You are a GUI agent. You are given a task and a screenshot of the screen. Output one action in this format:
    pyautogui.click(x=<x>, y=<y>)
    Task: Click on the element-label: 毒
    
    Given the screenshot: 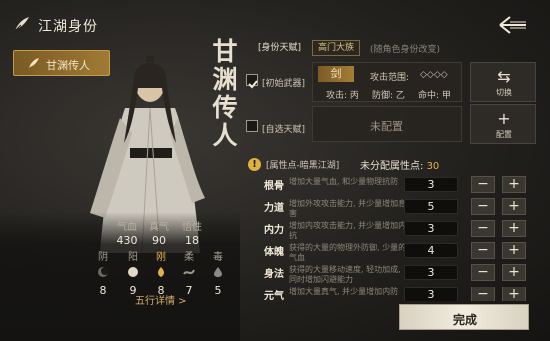 What is the action you would take?
    pyautogui.click(x=218, y=257)
    